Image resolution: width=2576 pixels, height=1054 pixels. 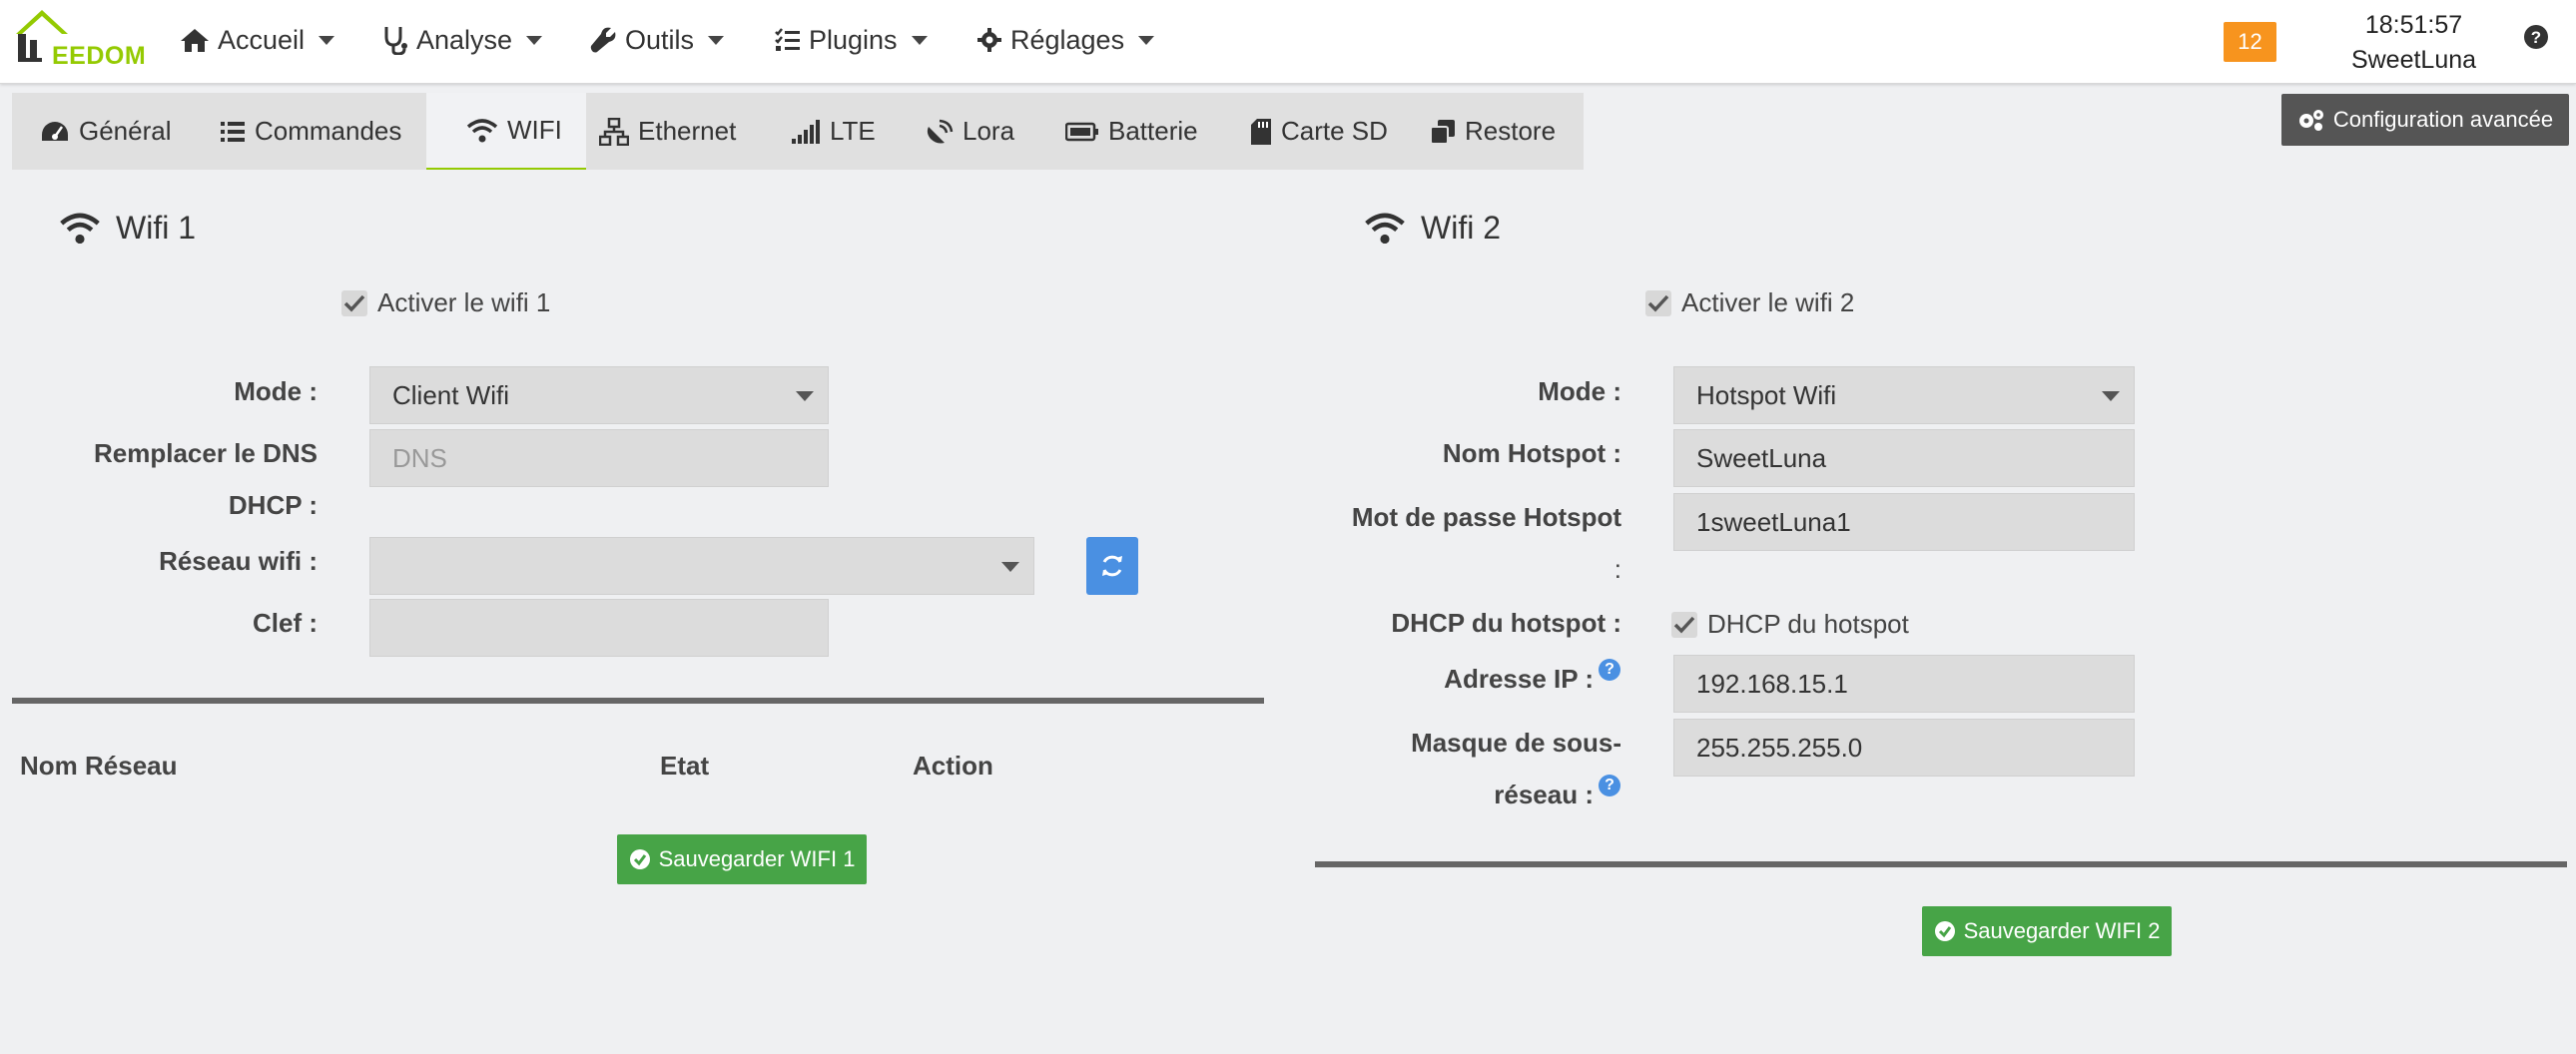 I want to click on wifi2-enable-checkbox, so click(x=1658, y=302).